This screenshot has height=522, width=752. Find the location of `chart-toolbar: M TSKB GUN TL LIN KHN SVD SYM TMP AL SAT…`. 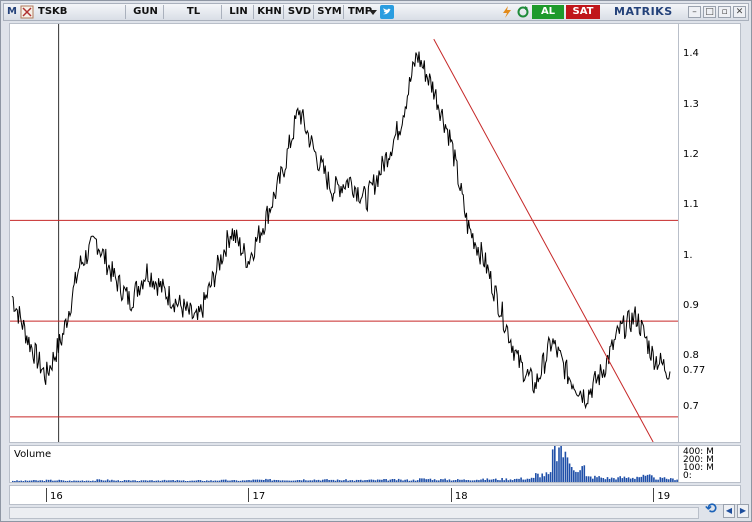

chart-toolbar: M TSKB GUN TL LIN KHN SVD SYM TMP AL SAT… is located at coordinates (376, 12).